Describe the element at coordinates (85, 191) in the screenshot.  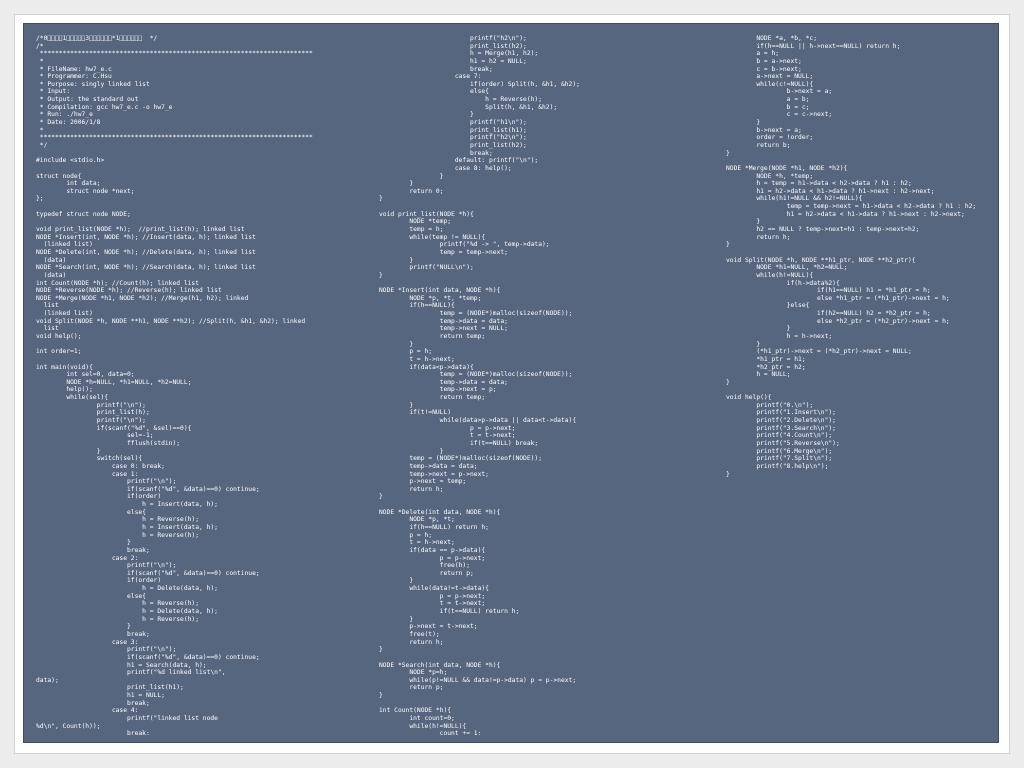
I see `code-line: struct node *next;` at that location.